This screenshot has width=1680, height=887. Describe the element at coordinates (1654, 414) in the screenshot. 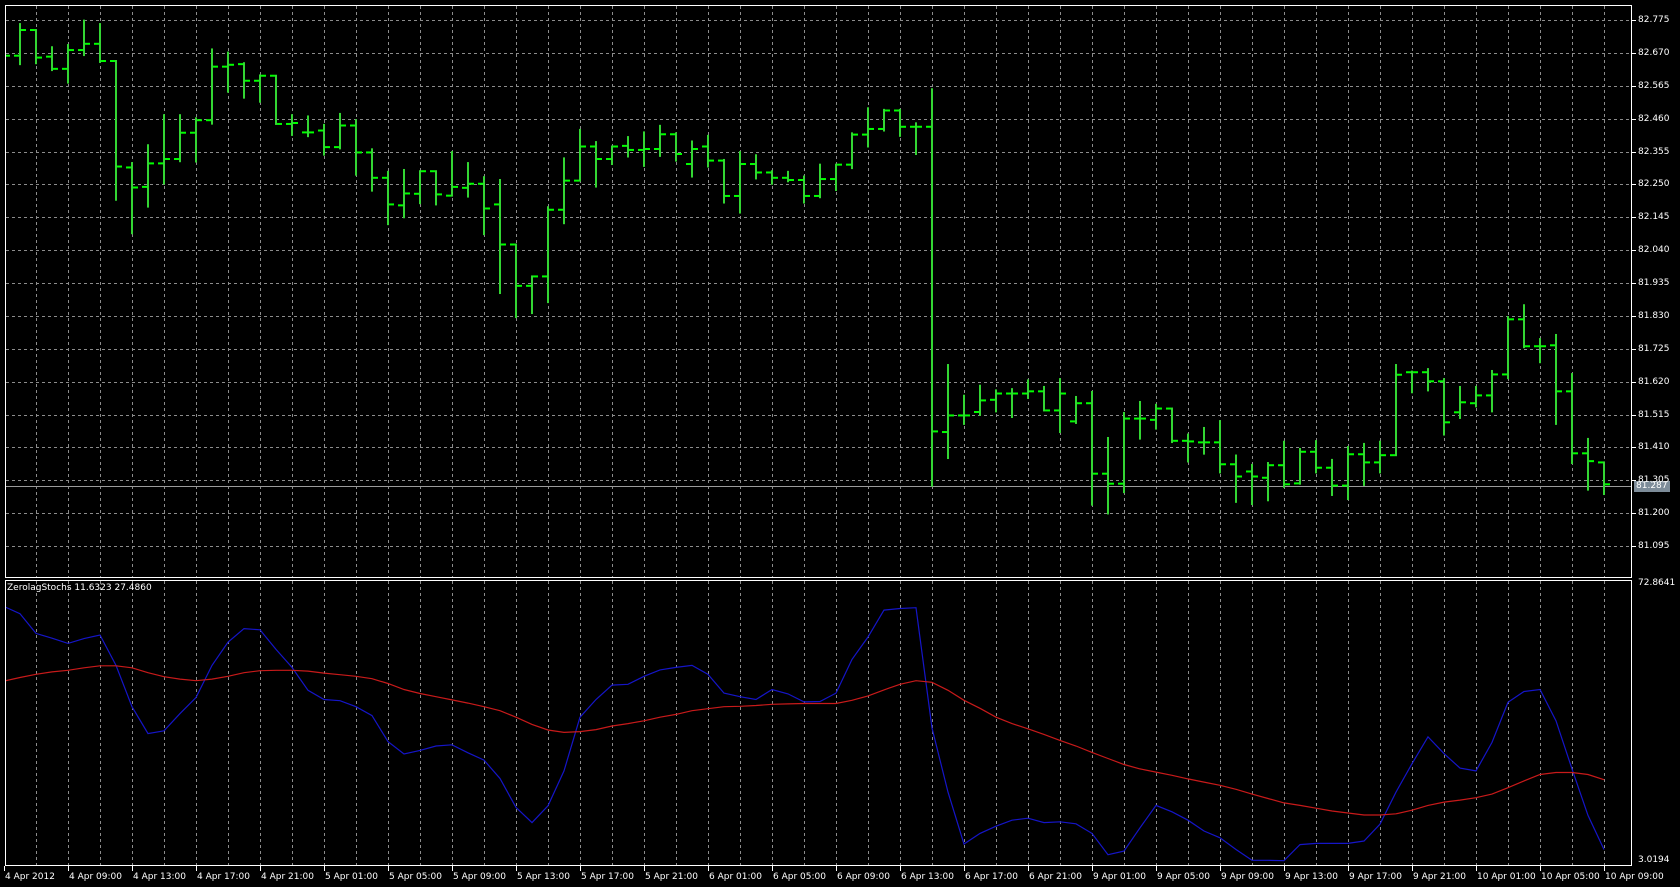

I see `price-axis-label: 81.515` at that location.